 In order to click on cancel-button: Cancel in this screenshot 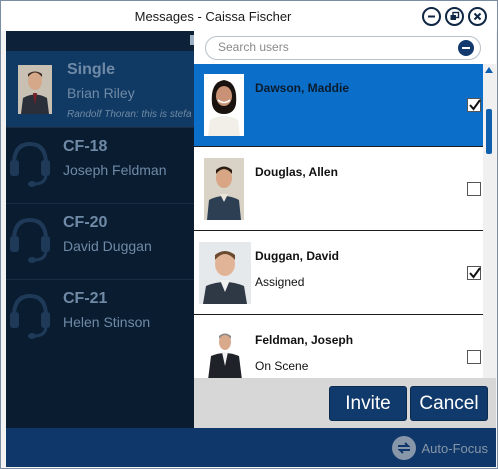, I will do `click(449, 403)`.